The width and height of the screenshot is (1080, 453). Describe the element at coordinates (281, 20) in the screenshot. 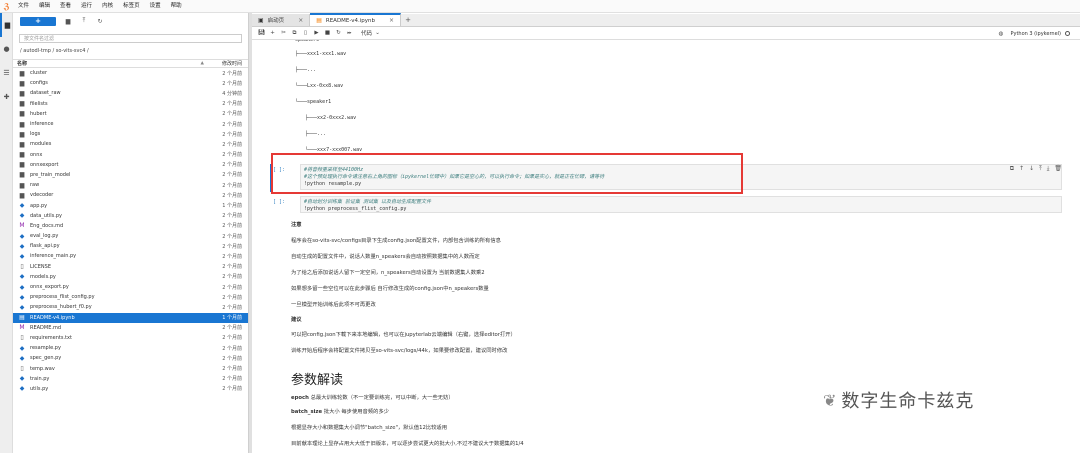

I see `tab-launcher: ▣ 启动页 ×` at that location.